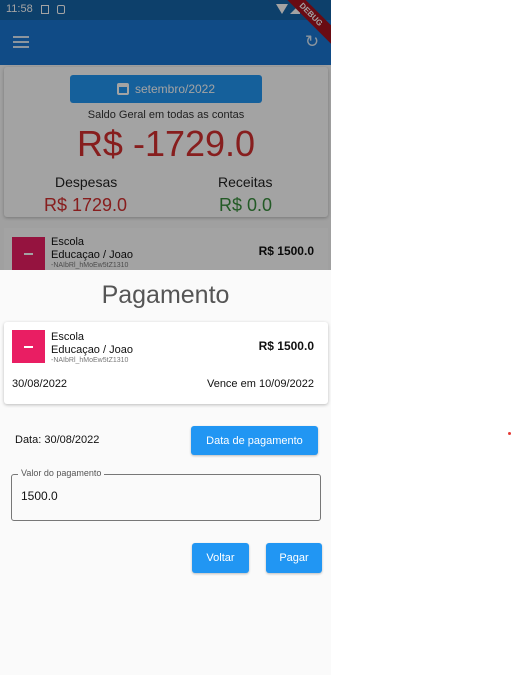 Image resolution: width=513 pixels, height=675 pixels. What do you see at coordinates (509, 433) in the screenshot?
I see `red-dot` at bounding box center [509, 433].